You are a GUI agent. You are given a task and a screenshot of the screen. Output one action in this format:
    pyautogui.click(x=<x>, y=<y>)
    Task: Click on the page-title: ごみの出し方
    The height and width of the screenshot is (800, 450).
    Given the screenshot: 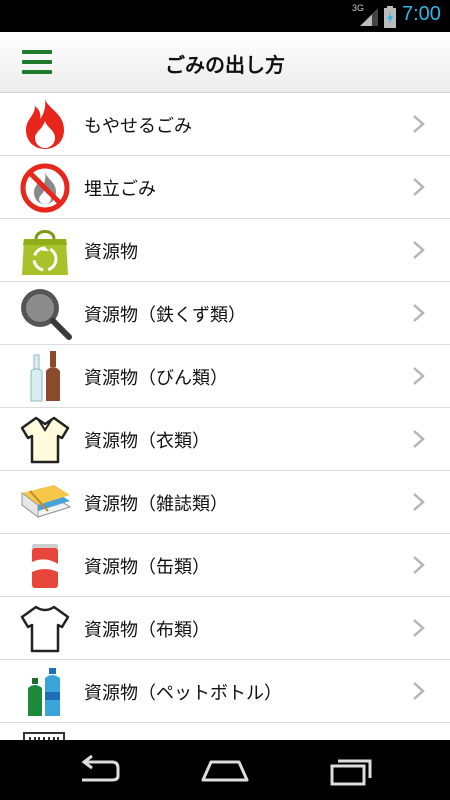 What is the action you would take?
    pyautogui.click(x=225, y=65)
    